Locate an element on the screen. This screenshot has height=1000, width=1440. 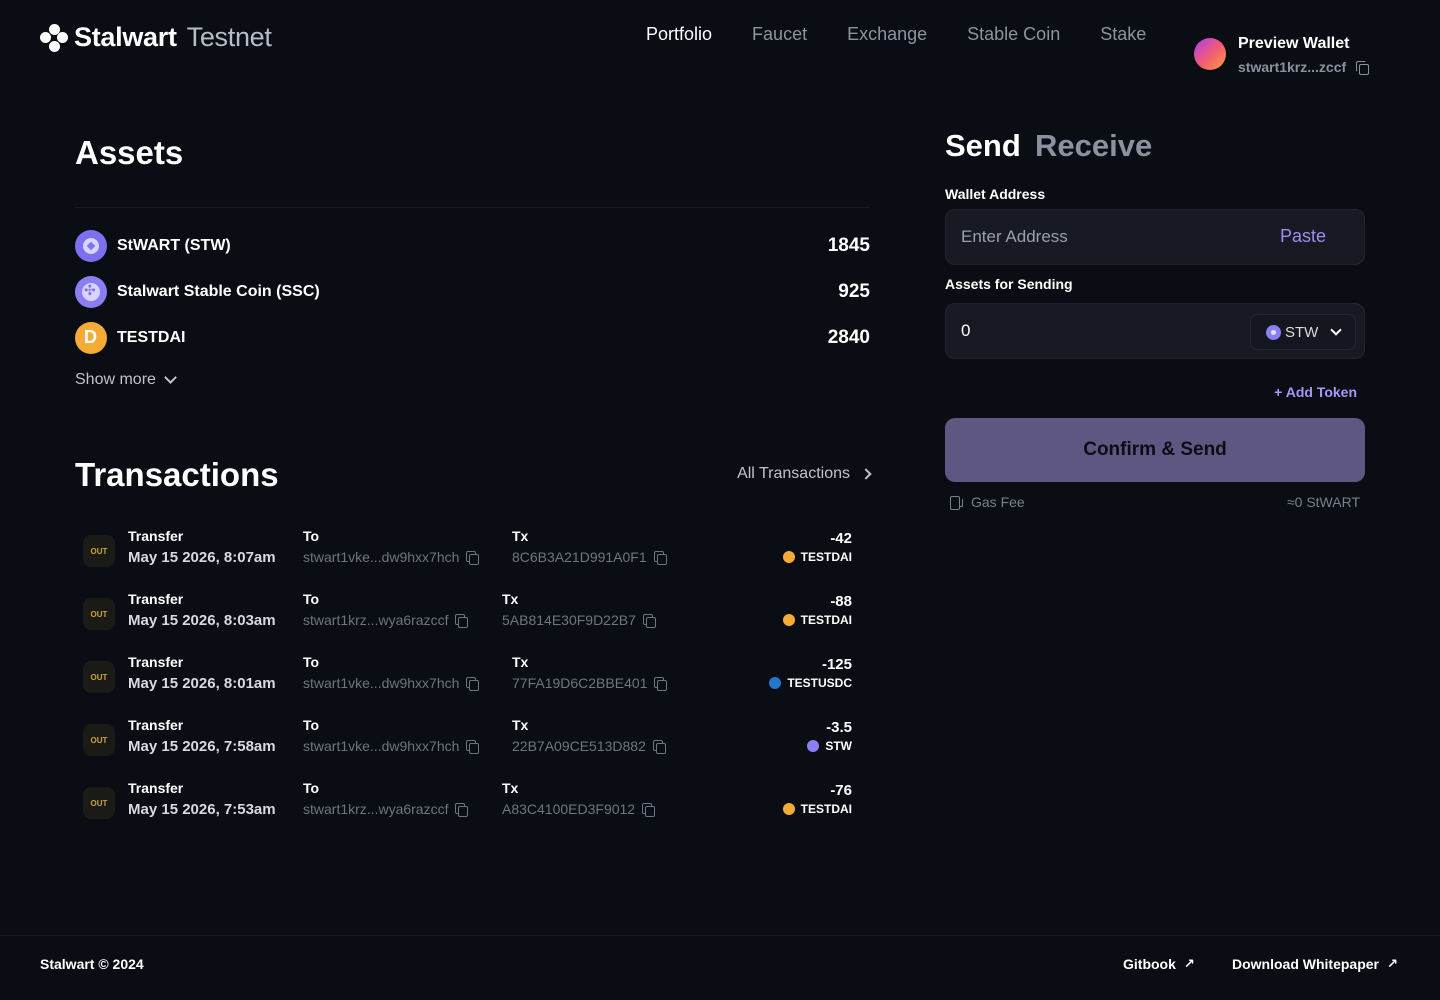
wallet-menu: Preview Wallet stwart1krz...zccf is located at coordinates (1282, 55).